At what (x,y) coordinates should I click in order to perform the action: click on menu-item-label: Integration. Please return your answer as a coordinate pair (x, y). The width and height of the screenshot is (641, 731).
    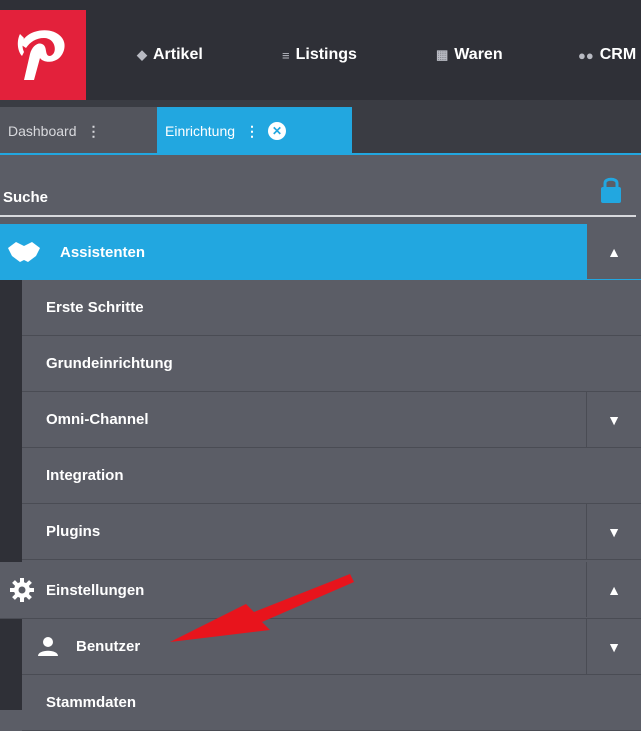
    Looking at the image, I should click on (85, 475).